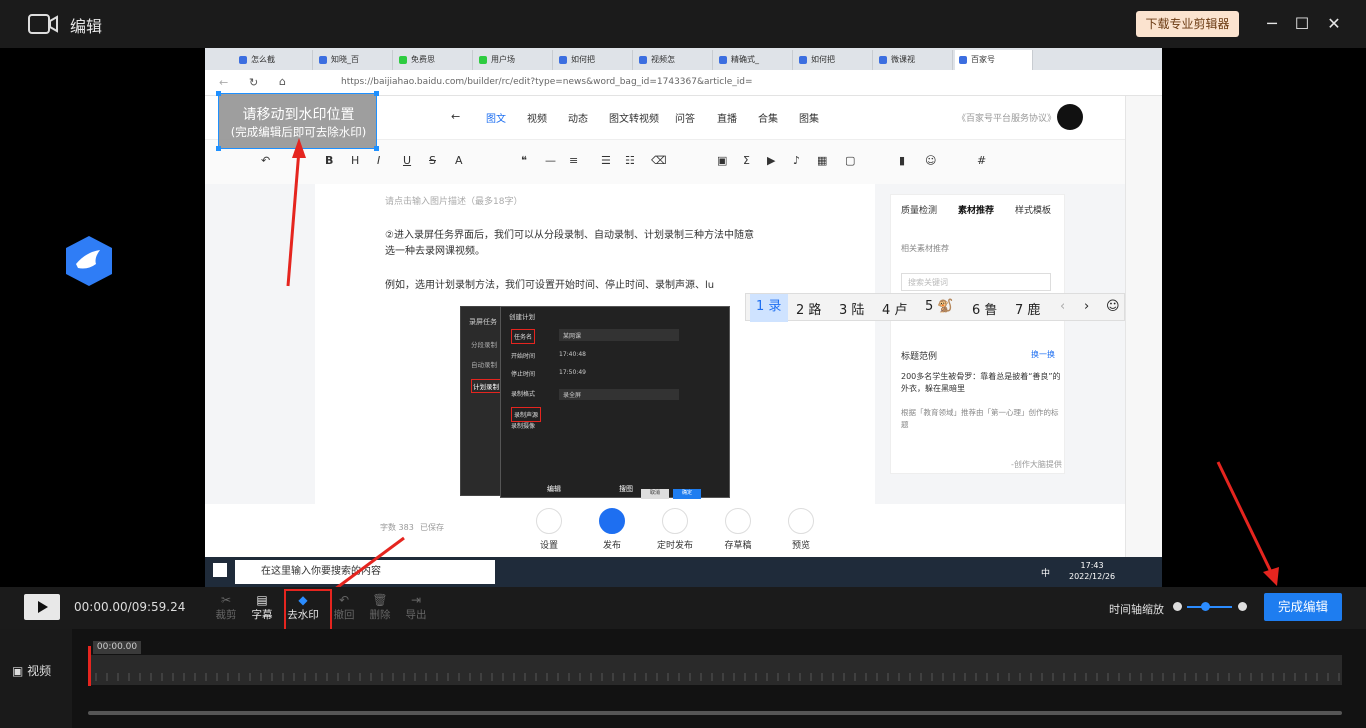  What do you see at coordinates (226, 600) in the screenshot?
I see `scissors-icon: ✂` at bounding box center [226, 600].